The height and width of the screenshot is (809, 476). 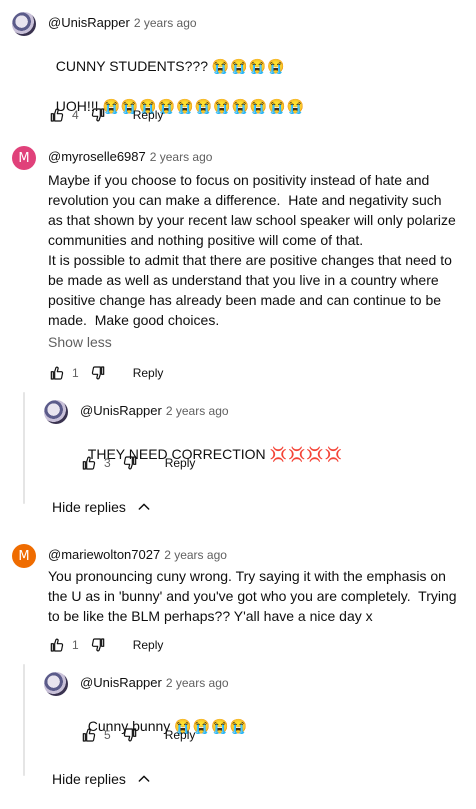 What do you see at coordinates (132, 66) in the screenshot?
I see `comment-text-line: CUNNY STUDENTS???` at bounding box center [132, 66].